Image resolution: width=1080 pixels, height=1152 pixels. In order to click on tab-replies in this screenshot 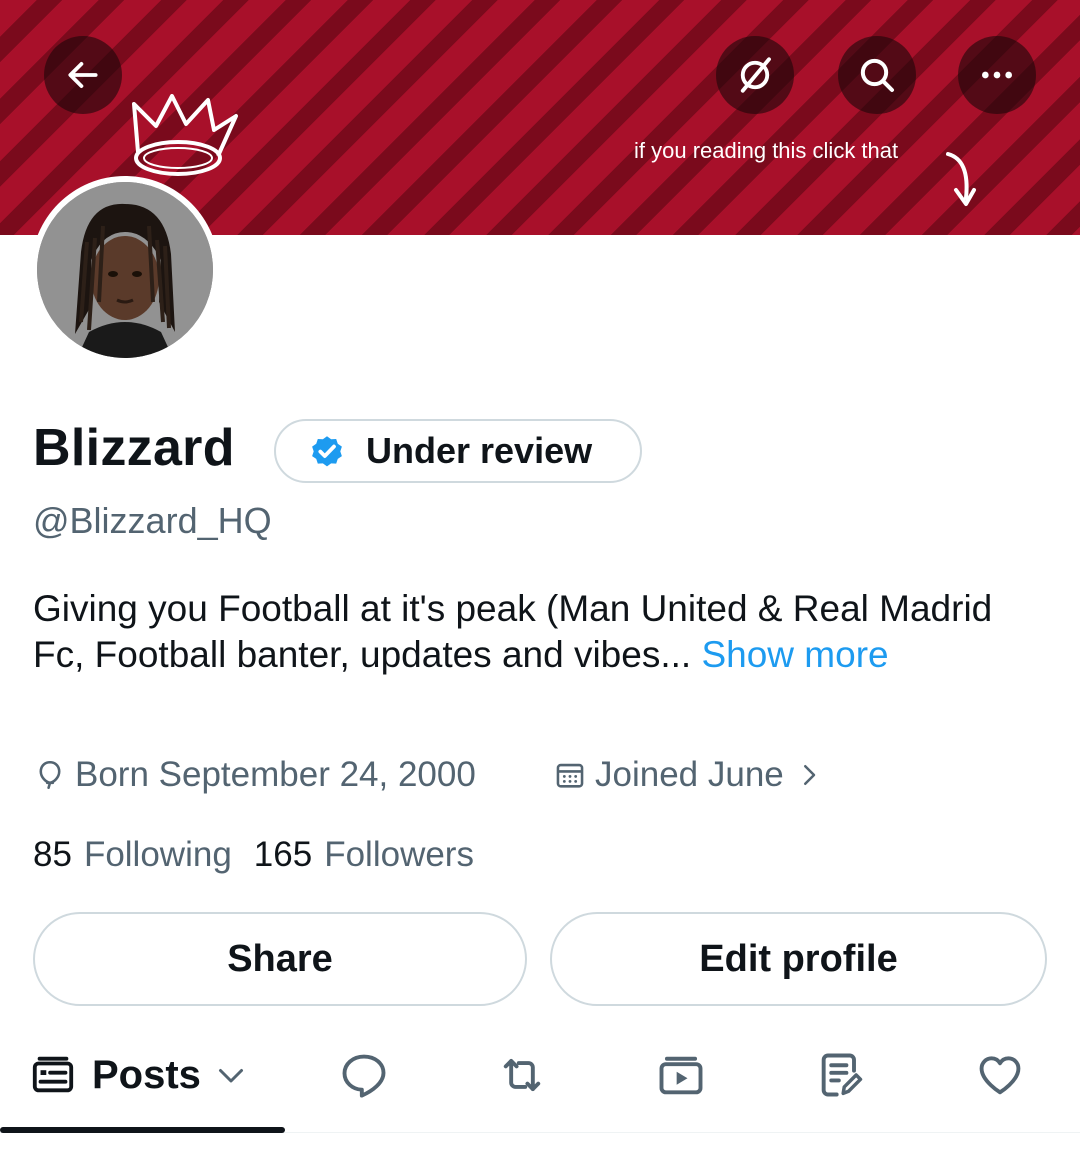, I will do `click(364, 1075)`.